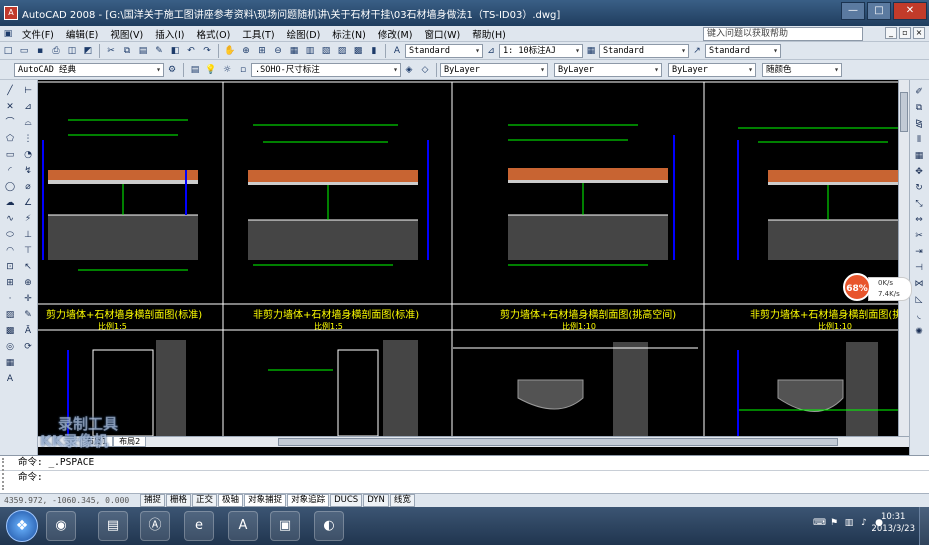 The width and height of the screenshot is (929, 545). What do you see at coordinates (155, 526) in the screenshot?
I see `autocad-task-icon: Ⓐ` at bounding box center [155, 526].